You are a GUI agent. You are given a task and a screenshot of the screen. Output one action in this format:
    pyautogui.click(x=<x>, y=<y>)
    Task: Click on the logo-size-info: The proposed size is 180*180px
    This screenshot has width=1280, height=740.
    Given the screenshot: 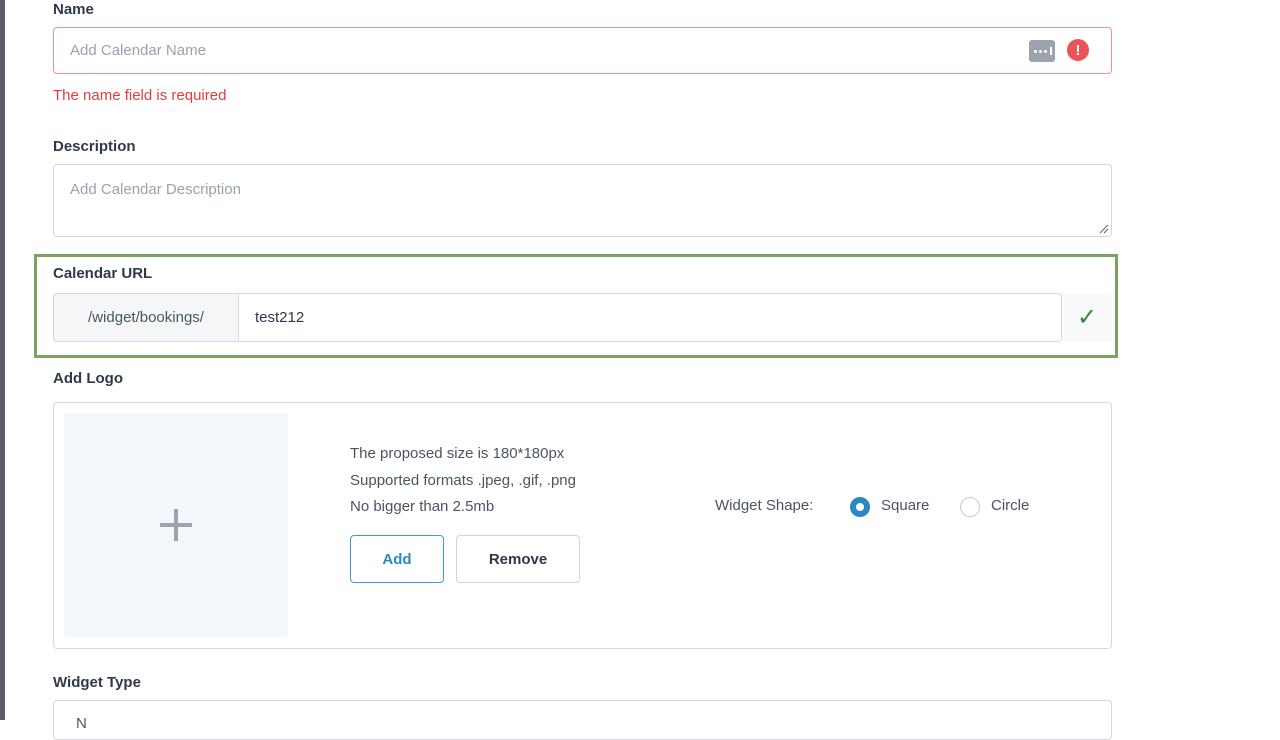 What is the action you would take?
    pyautogui.click(x=457, y=453)
    